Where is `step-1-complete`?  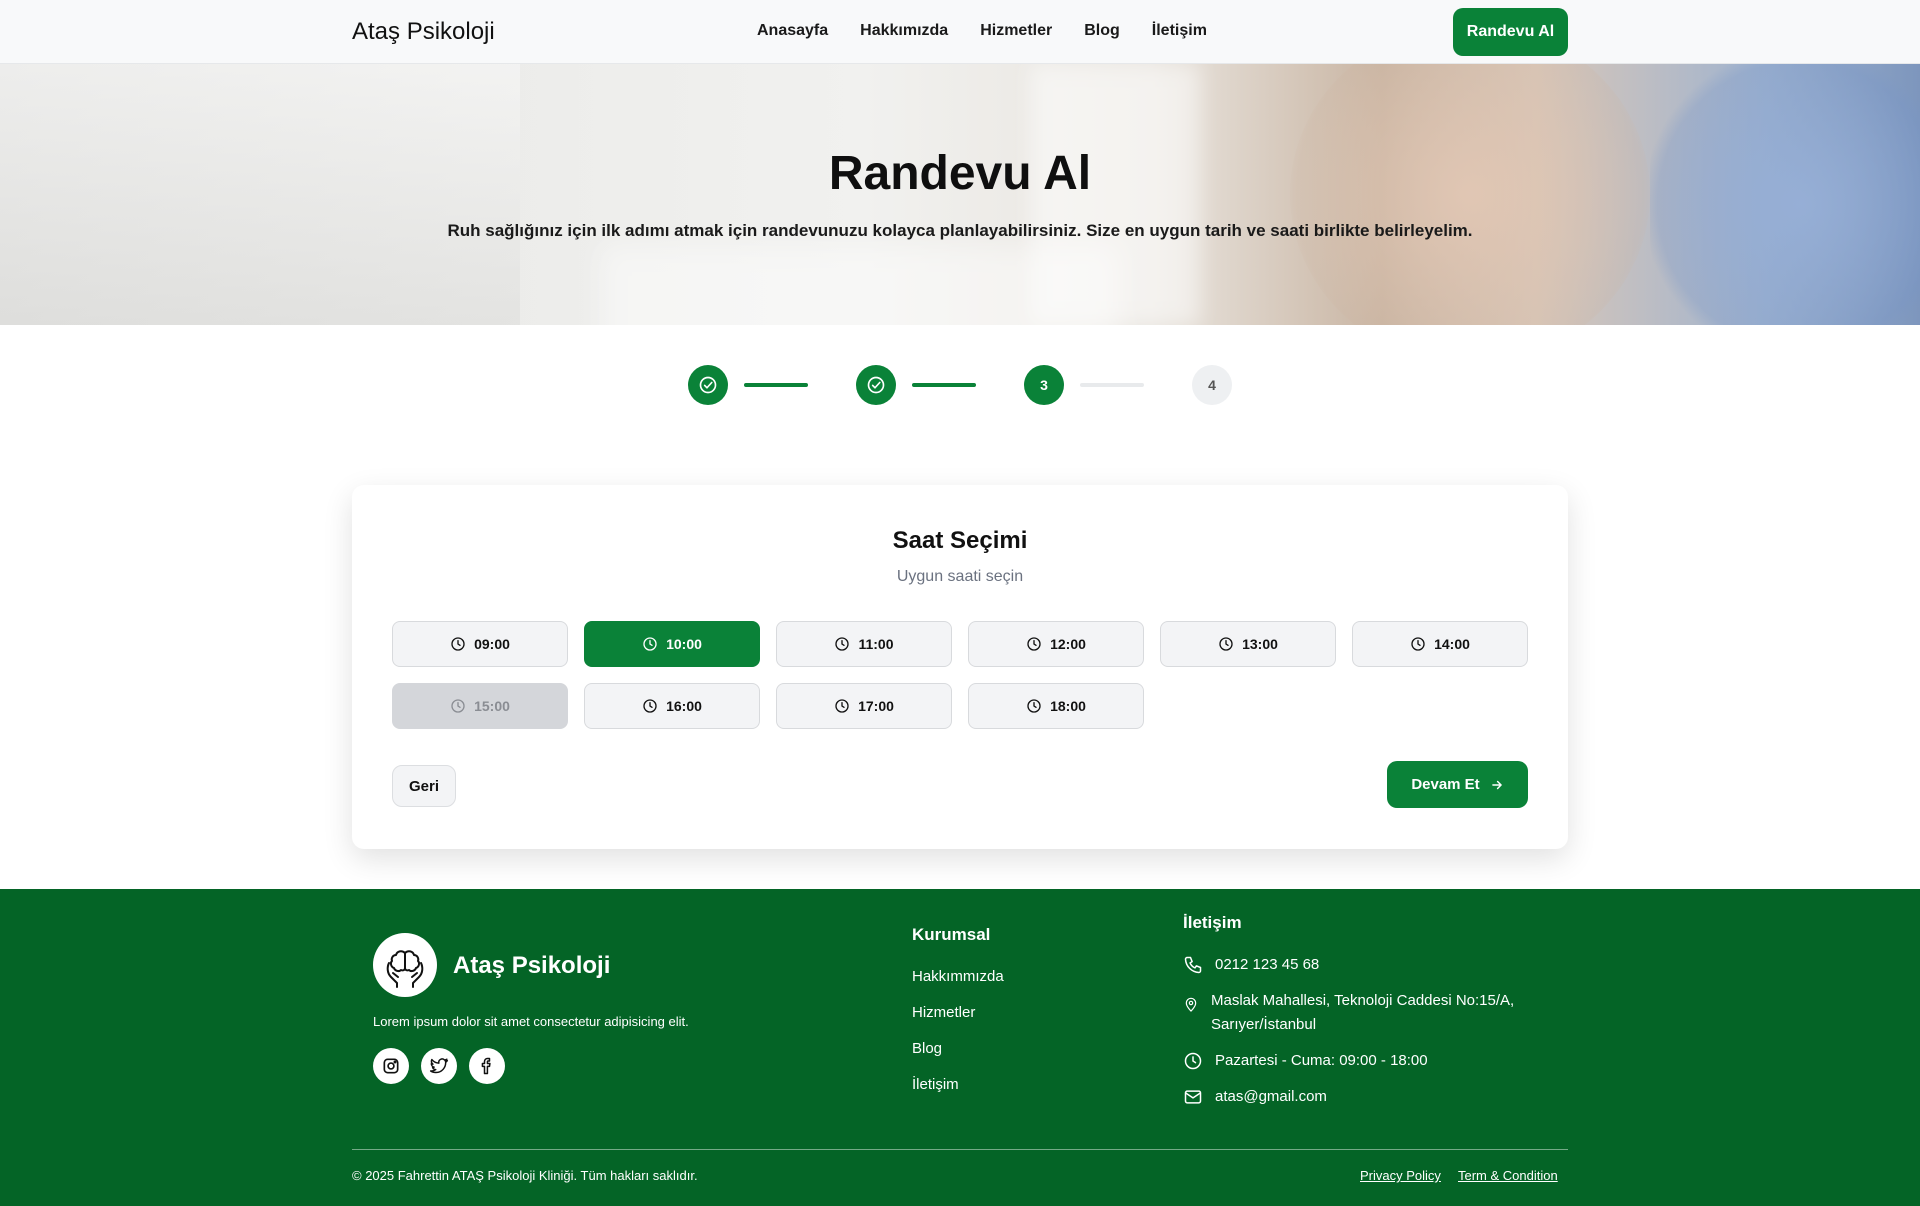
step-1-complete is located at coordinates (708, 385).